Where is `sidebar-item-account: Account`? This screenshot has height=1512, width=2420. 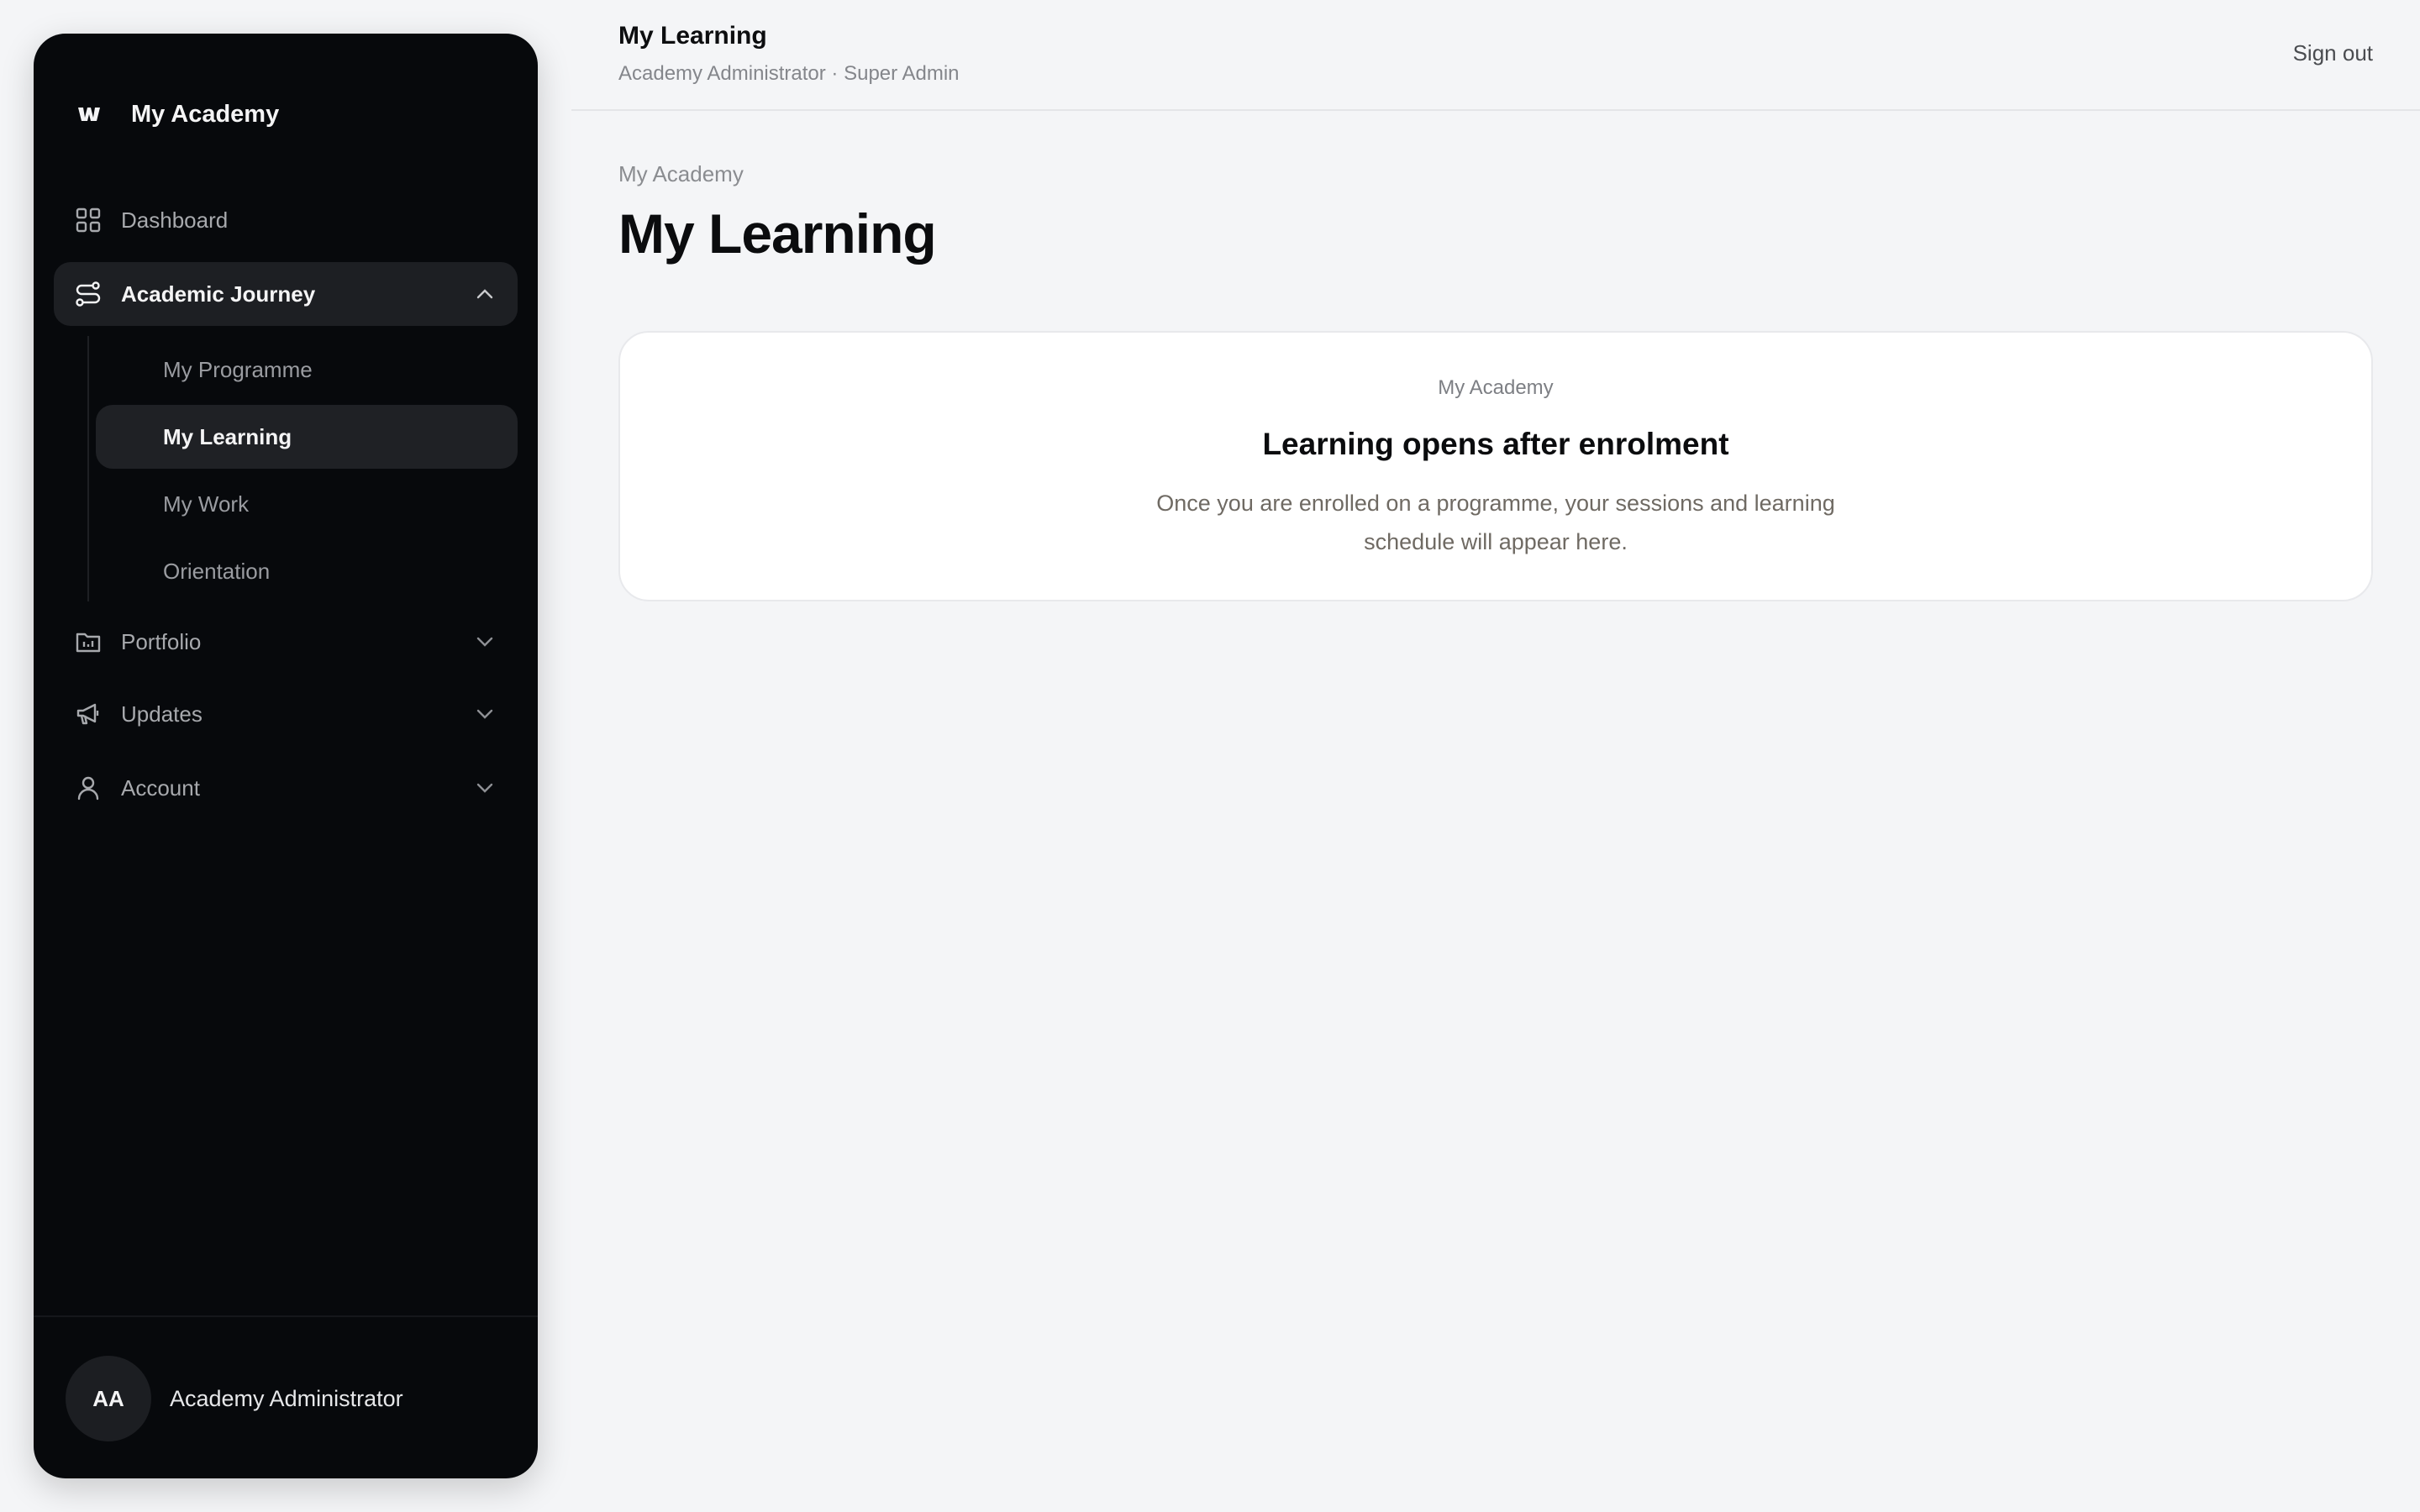 sidebar-item-account: Account is located at coordinates (286, 788).